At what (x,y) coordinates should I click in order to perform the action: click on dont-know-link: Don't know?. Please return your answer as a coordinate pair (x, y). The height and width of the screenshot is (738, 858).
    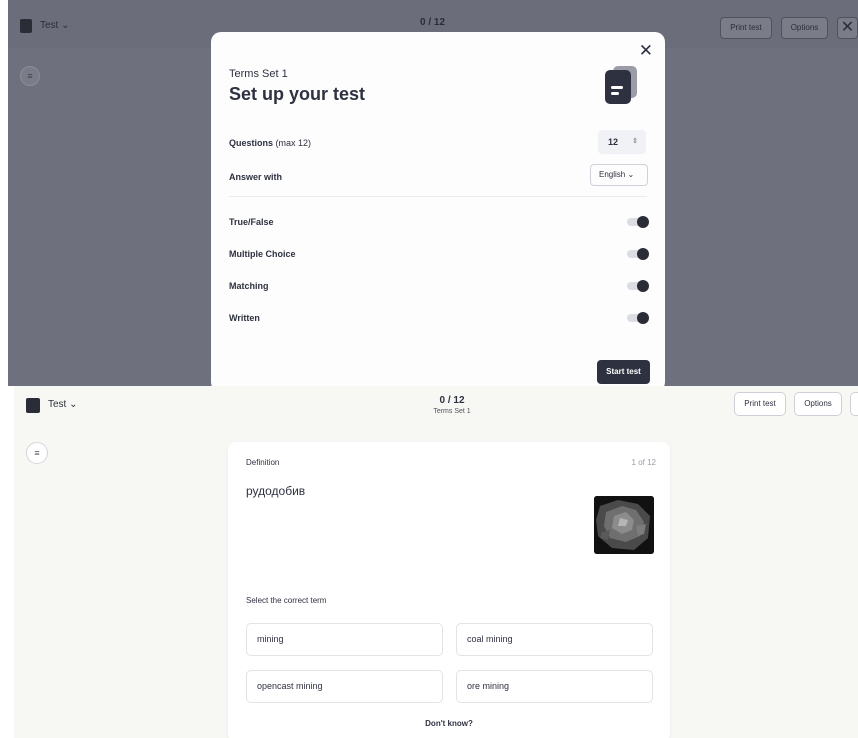
    Looking at the image, I should click on (449, 723).